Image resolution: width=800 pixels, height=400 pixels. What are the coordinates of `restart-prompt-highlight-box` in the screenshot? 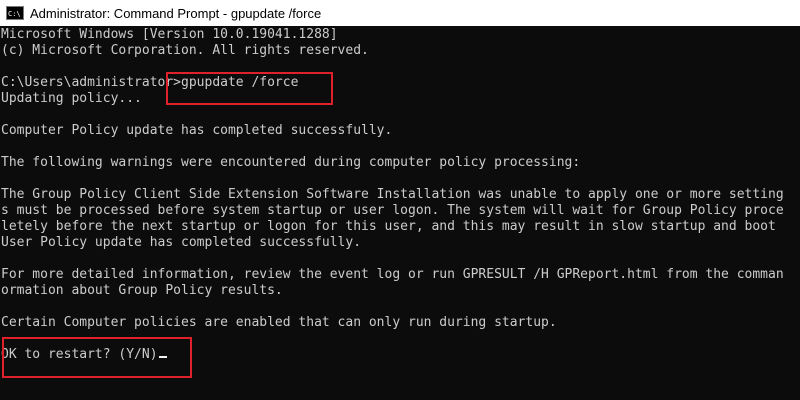 It's located at (97, 357).